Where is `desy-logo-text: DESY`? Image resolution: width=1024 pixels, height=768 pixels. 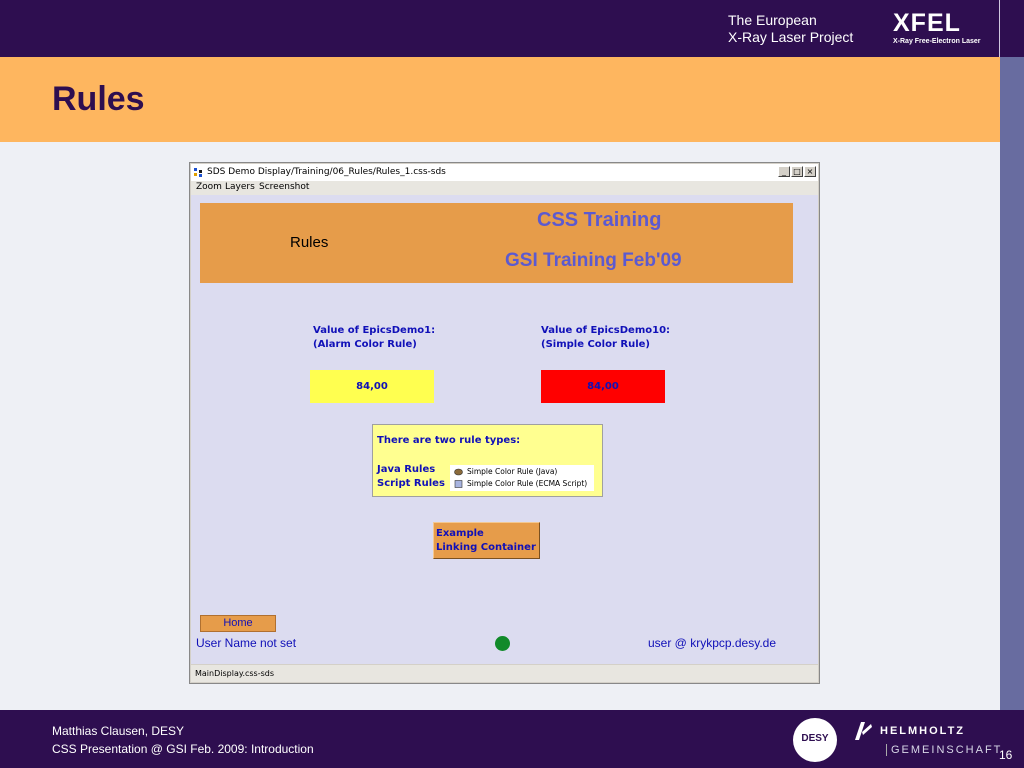
desy-logo-text: DESY is located at coordinates (815, 738).